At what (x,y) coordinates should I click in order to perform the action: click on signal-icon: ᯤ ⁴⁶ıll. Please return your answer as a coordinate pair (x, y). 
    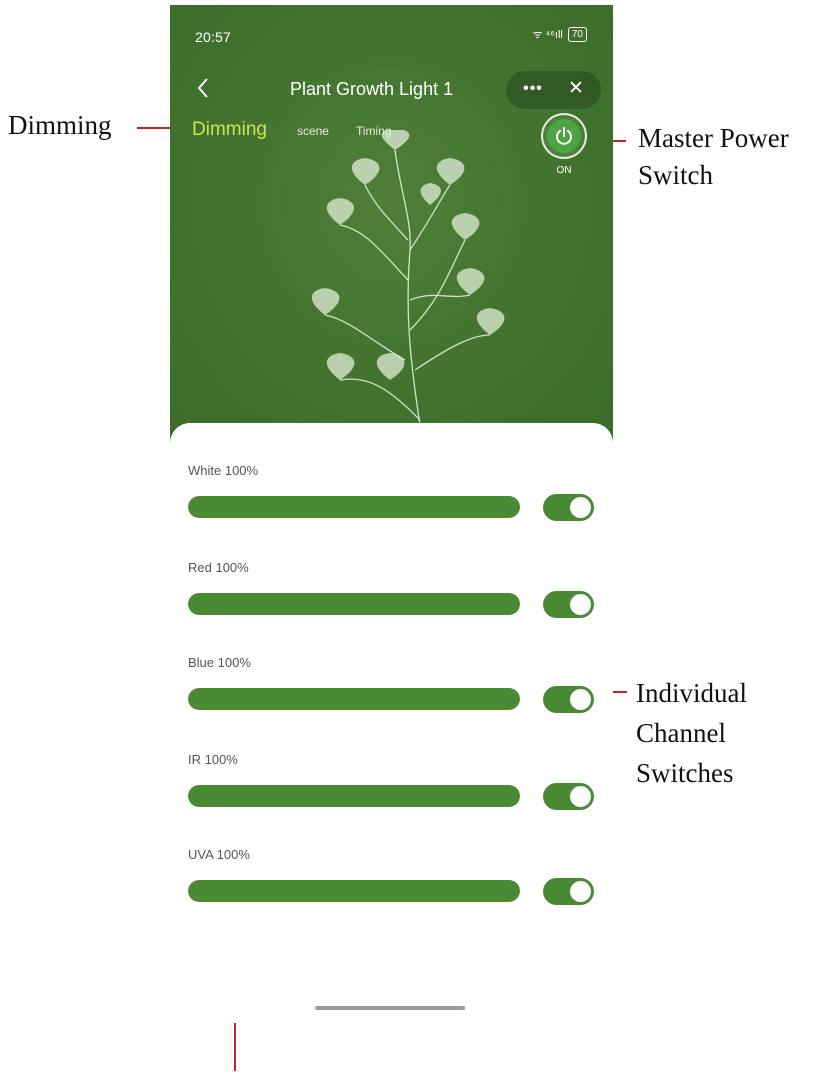
    Looking at the image, I should click on (547, 35).